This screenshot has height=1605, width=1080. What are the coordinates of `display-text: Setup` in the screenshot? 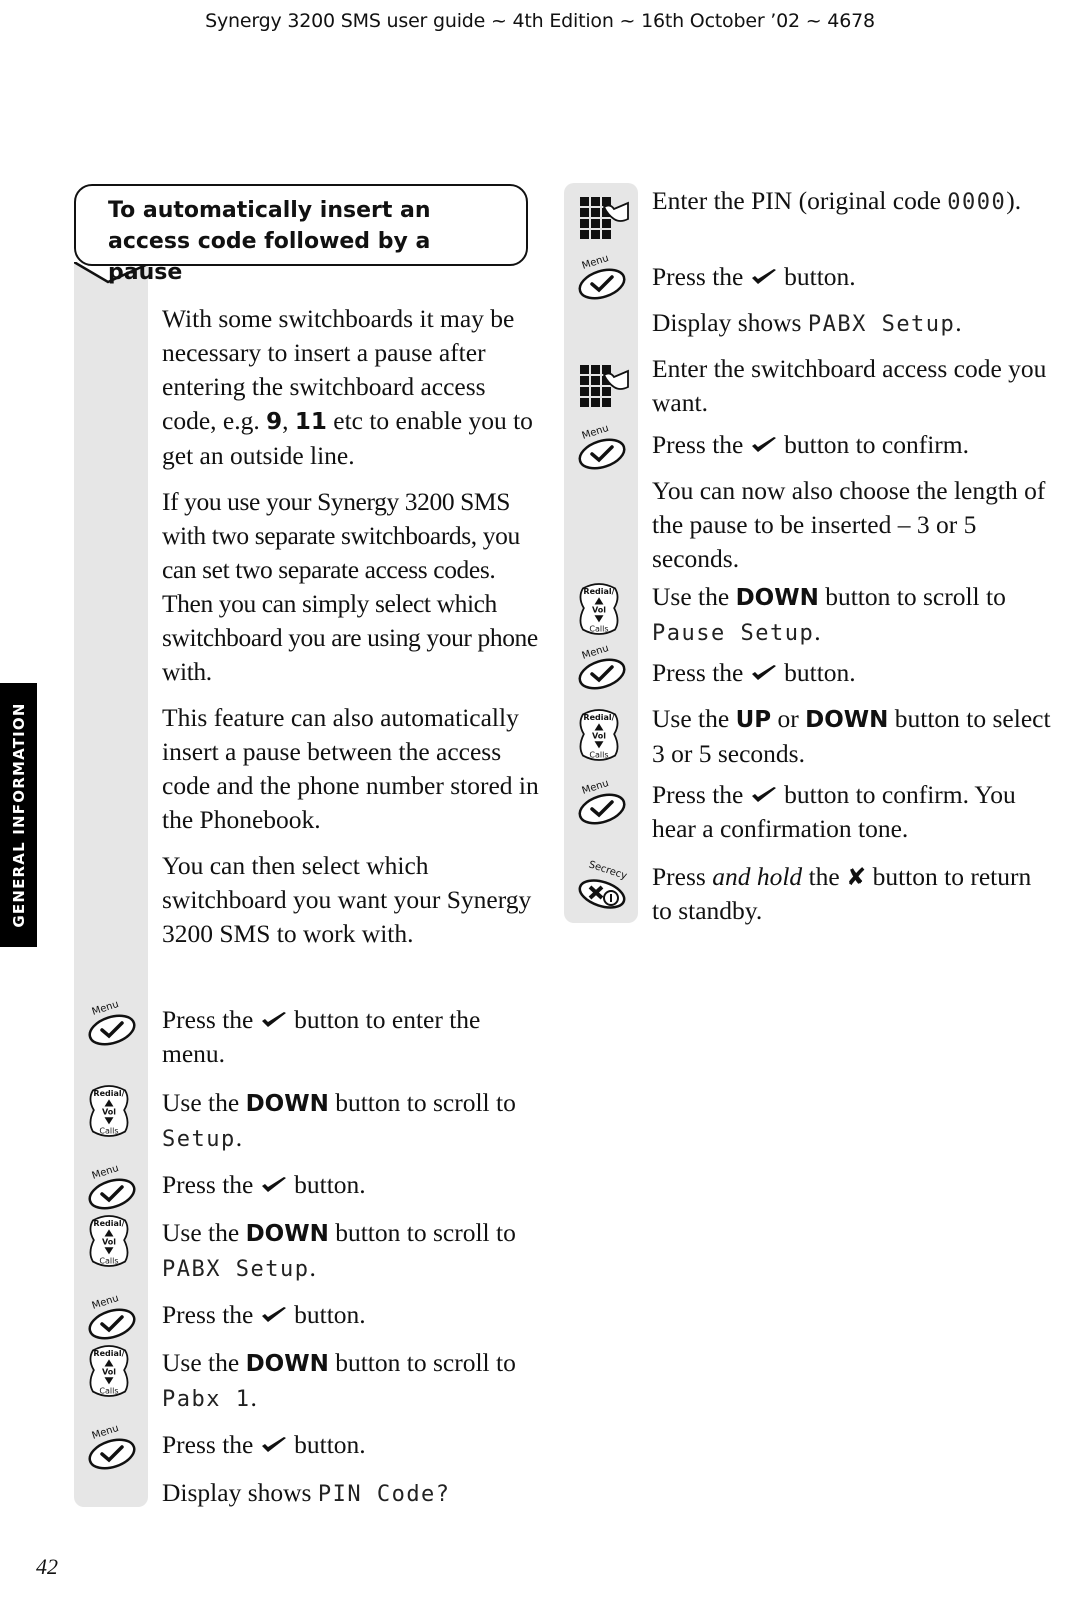 It's located at (199, 1139).